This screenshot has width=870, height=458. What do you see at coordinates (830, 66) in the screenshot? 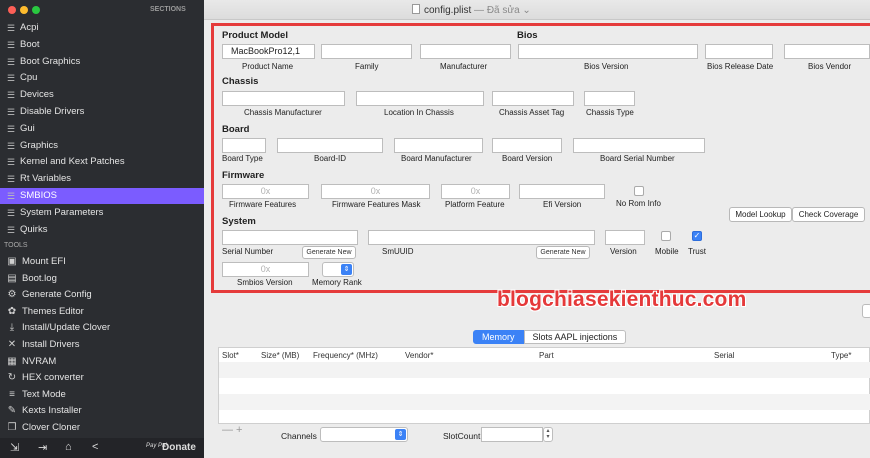
I see `bios-vendor-label: Bios Vendor` at bounding box center [830, 66].